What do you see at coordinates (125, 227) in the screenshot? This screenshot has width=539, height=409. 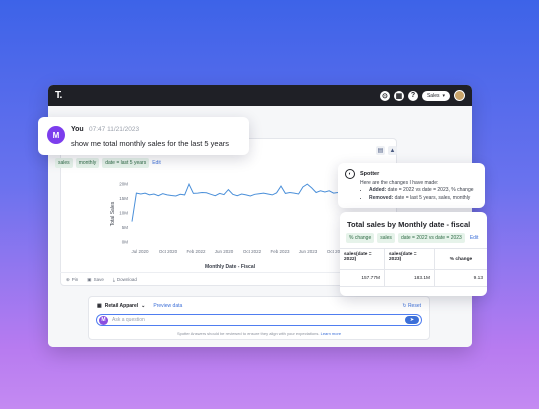 I see `y-tick-label: 5M` at bounding box center [125, 227].